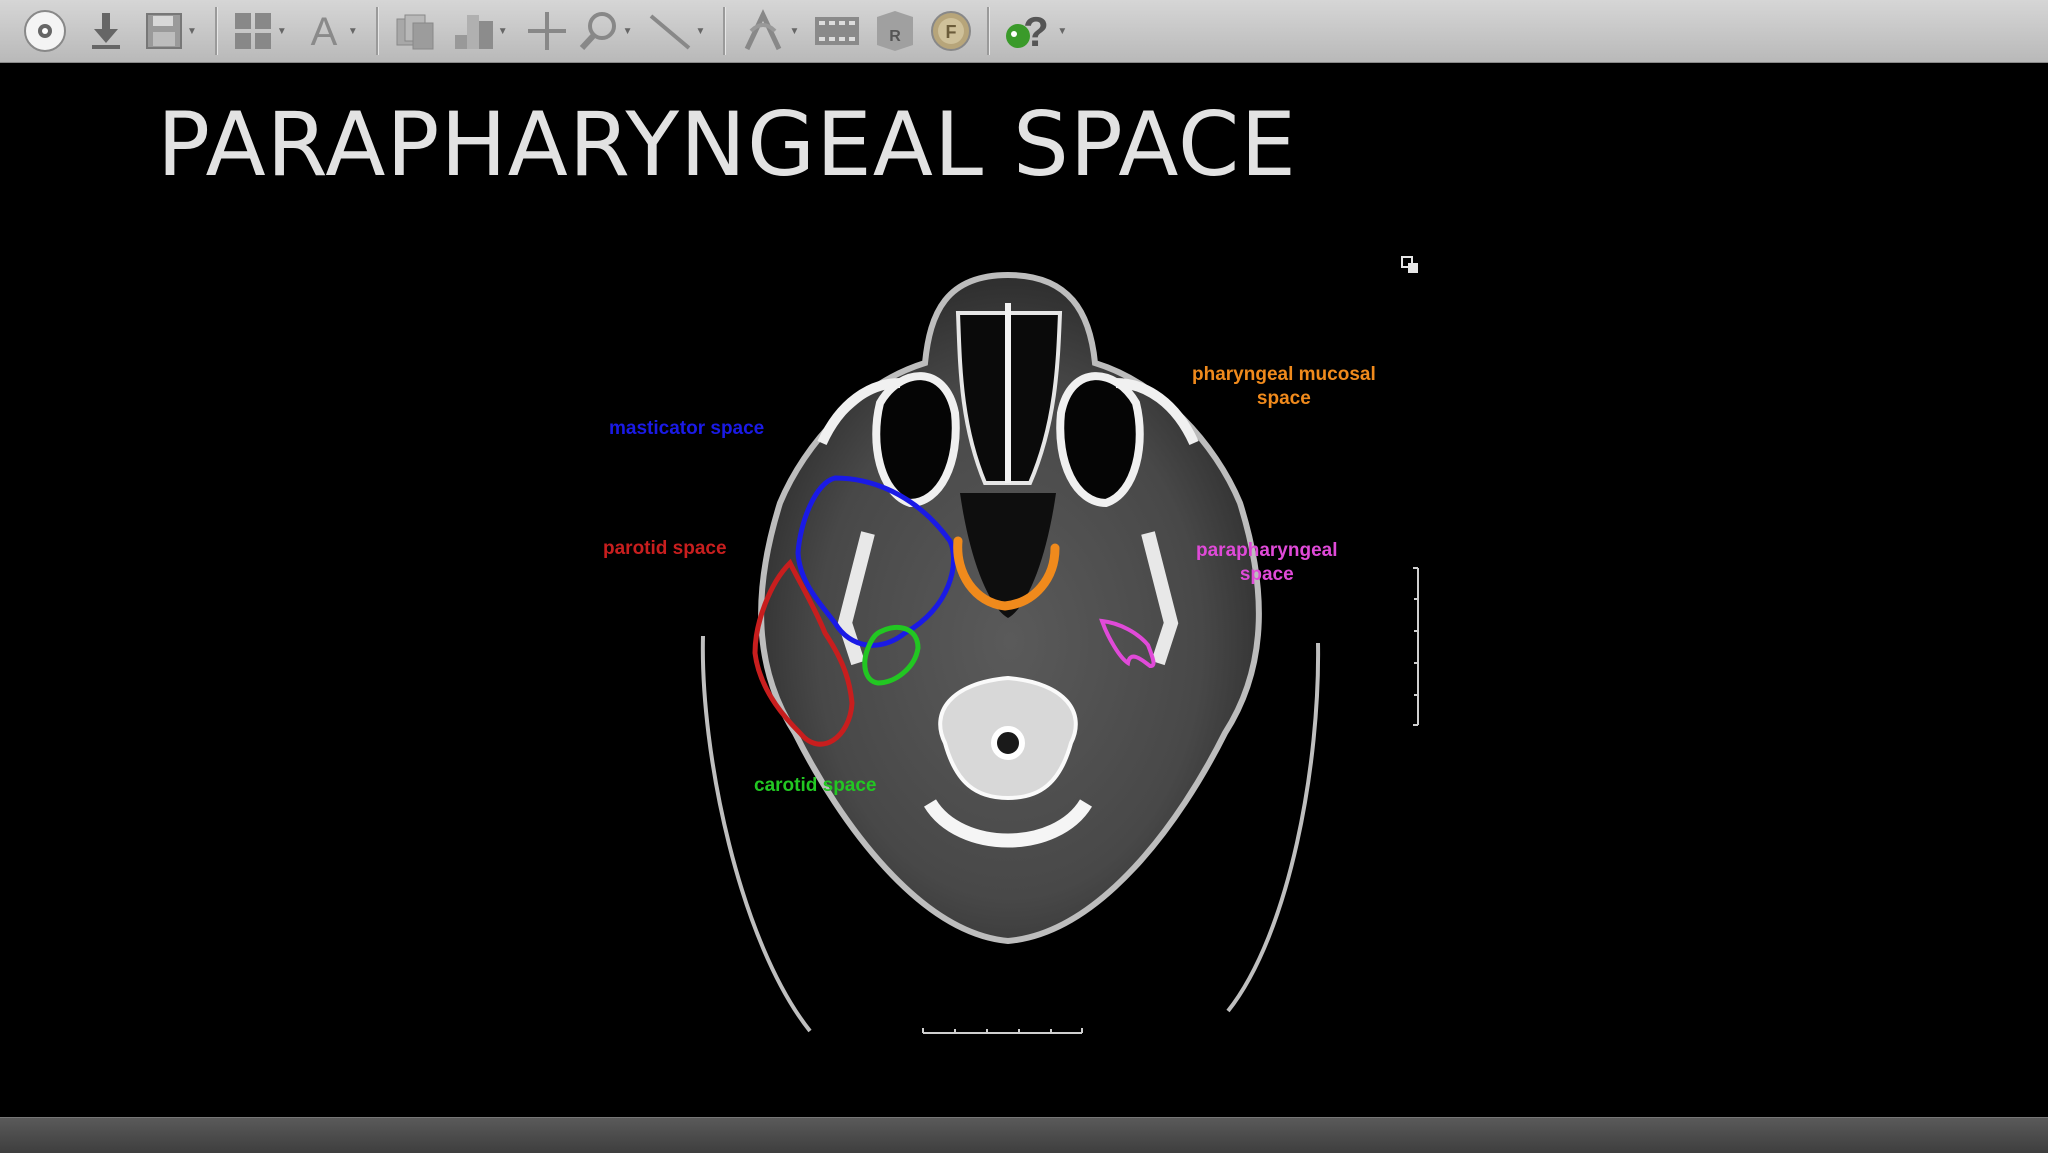  I want to click on toolbar: ▼ ▼ A ▼ ▼ ▼ ▼ ▼ R F ? ▼, so click(1024, 31).